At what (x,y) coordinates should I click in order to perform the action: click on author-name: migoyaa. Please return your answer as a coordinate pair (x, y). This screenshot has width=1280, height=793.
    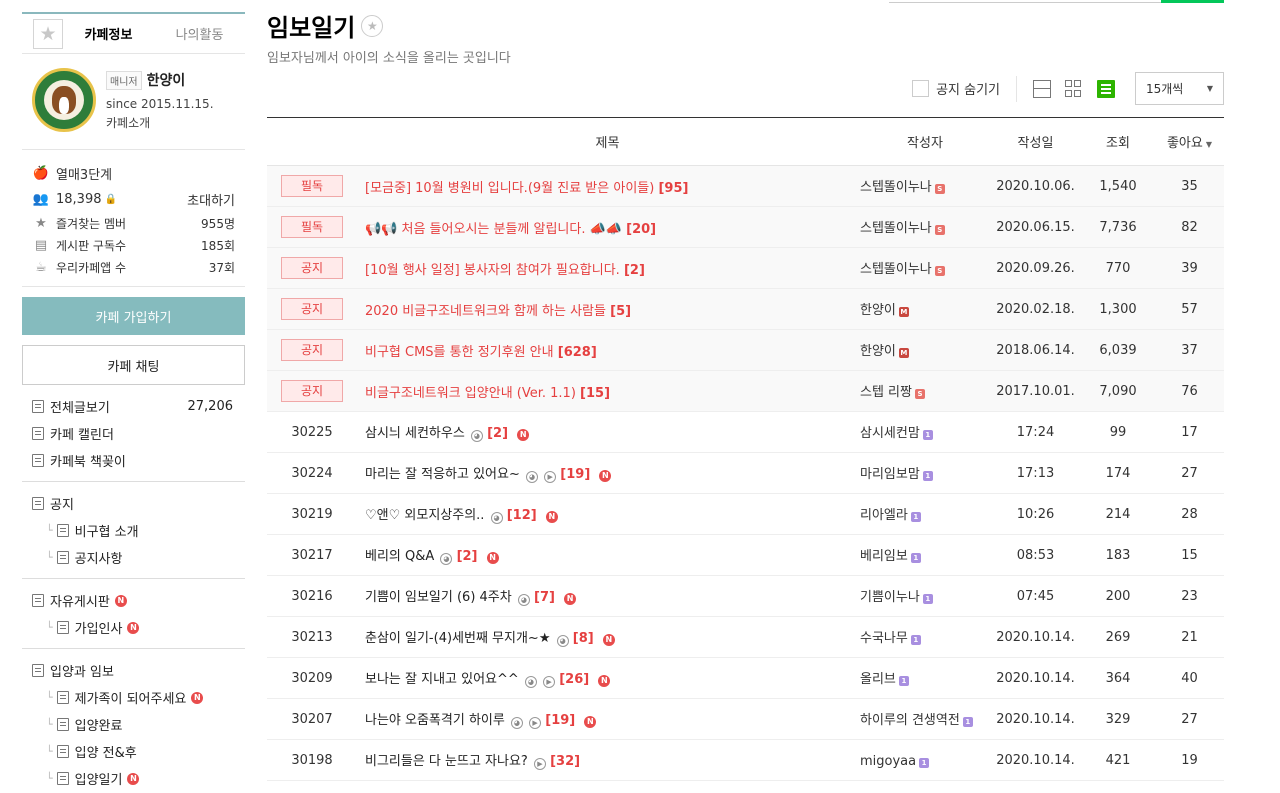
    Looking at the image, I should click on (888, 761).